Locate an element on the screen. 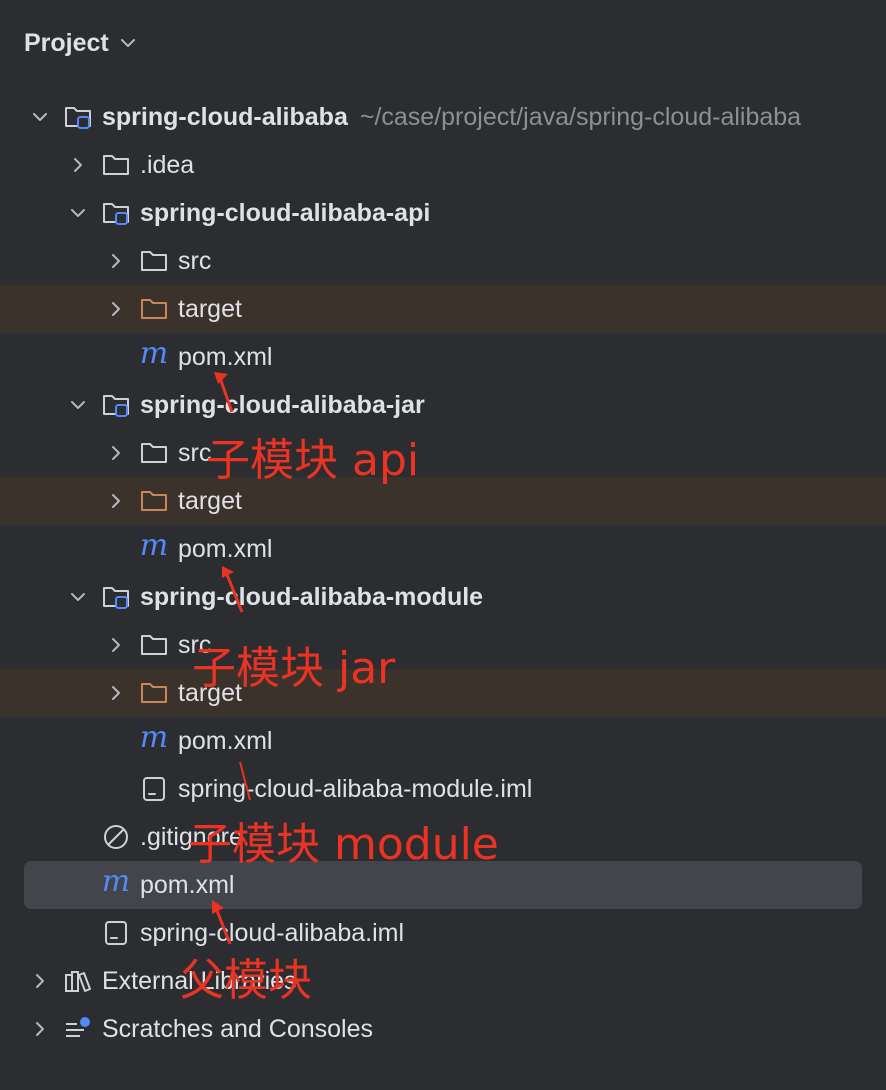  tree-node-module-module: spring-cloud-alibaba-module is located at coordinates (443, 597).